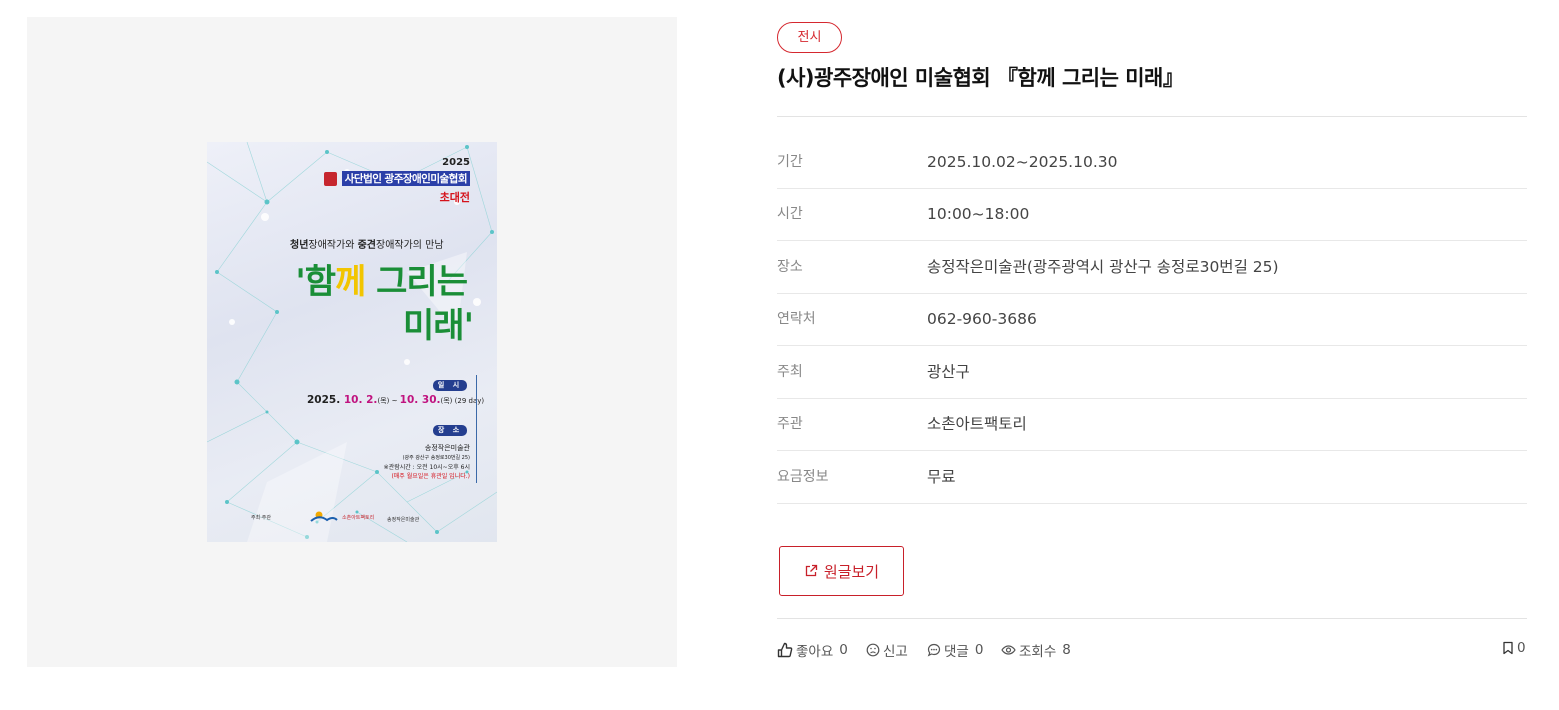  What do you see at coordinates (796, 319) in the screenshot?
I see `info-label: 연락처` at bounding box center [796, 319].